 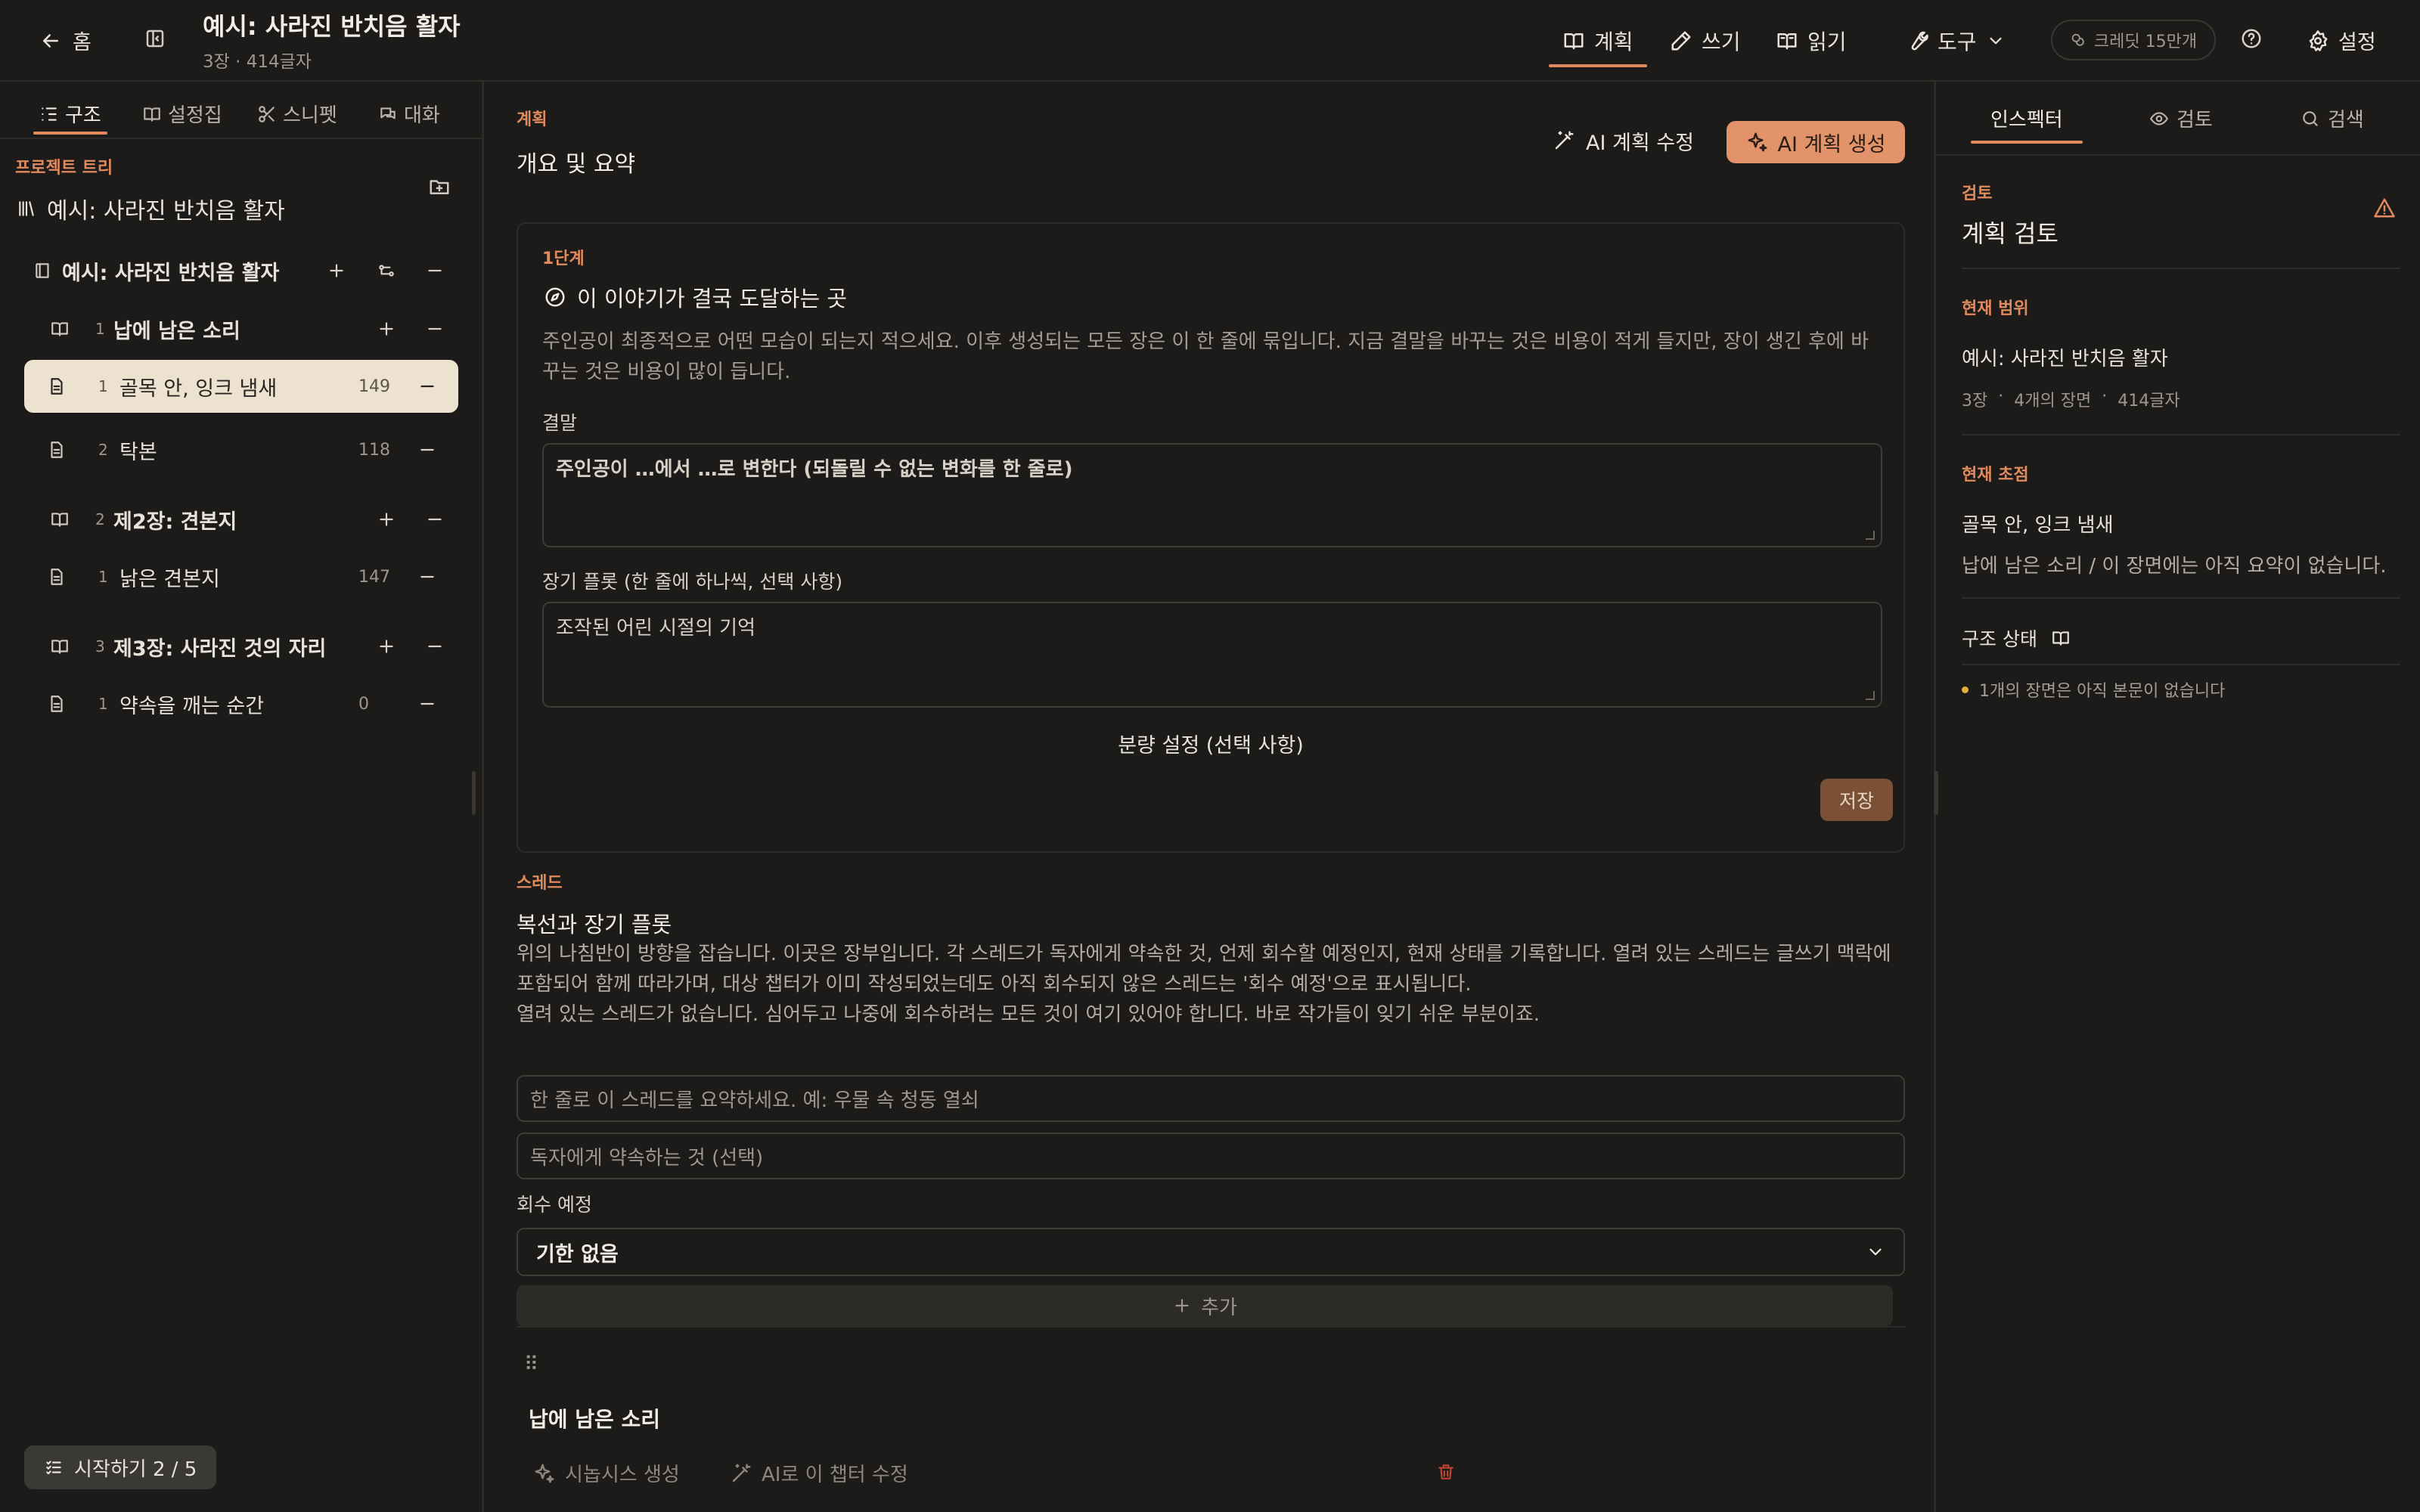 What do you see at coordinates (577, 1254) in the screenshot?
I see `payoff-value: 기한 없음` at bounding box center [577, 1254].